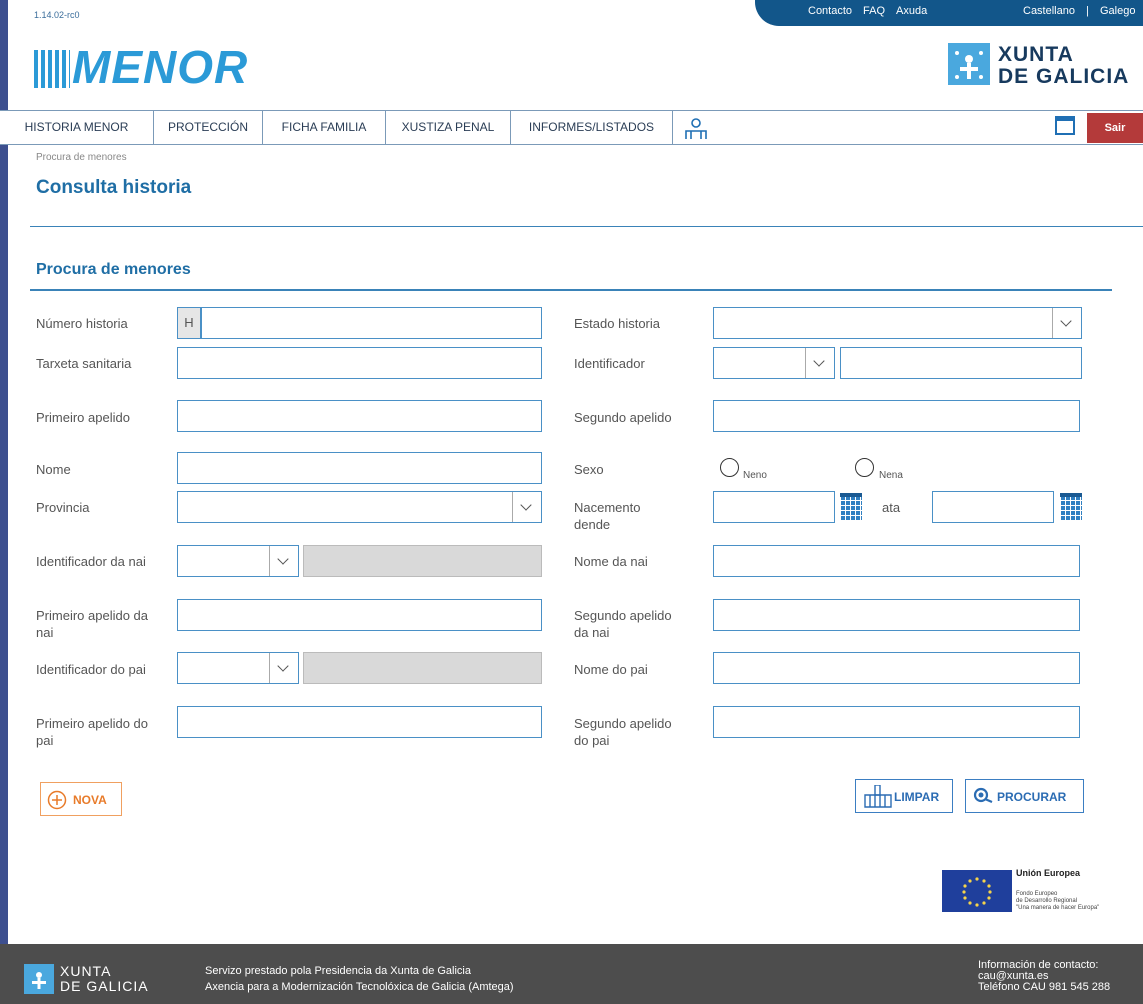 This screenshot has width=1143, height=1004. I want to click on tarxeta-input, so click(359, 363).